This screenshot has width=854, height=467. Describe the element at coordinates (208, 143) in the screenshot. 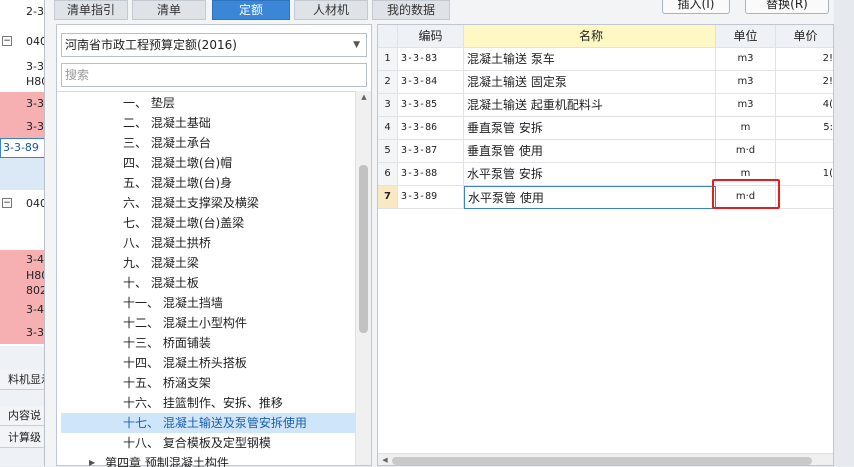

I see `tree-item: 三、 混凝土承台` at that location.